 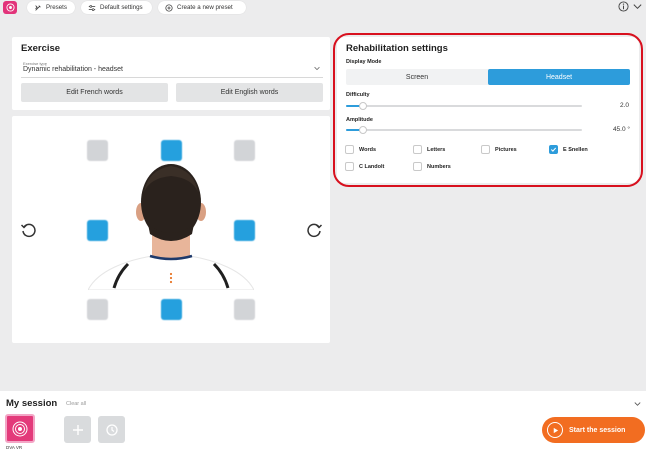 I want to click on create-preset-label: Create a new preset, so click(x=205, y=7).